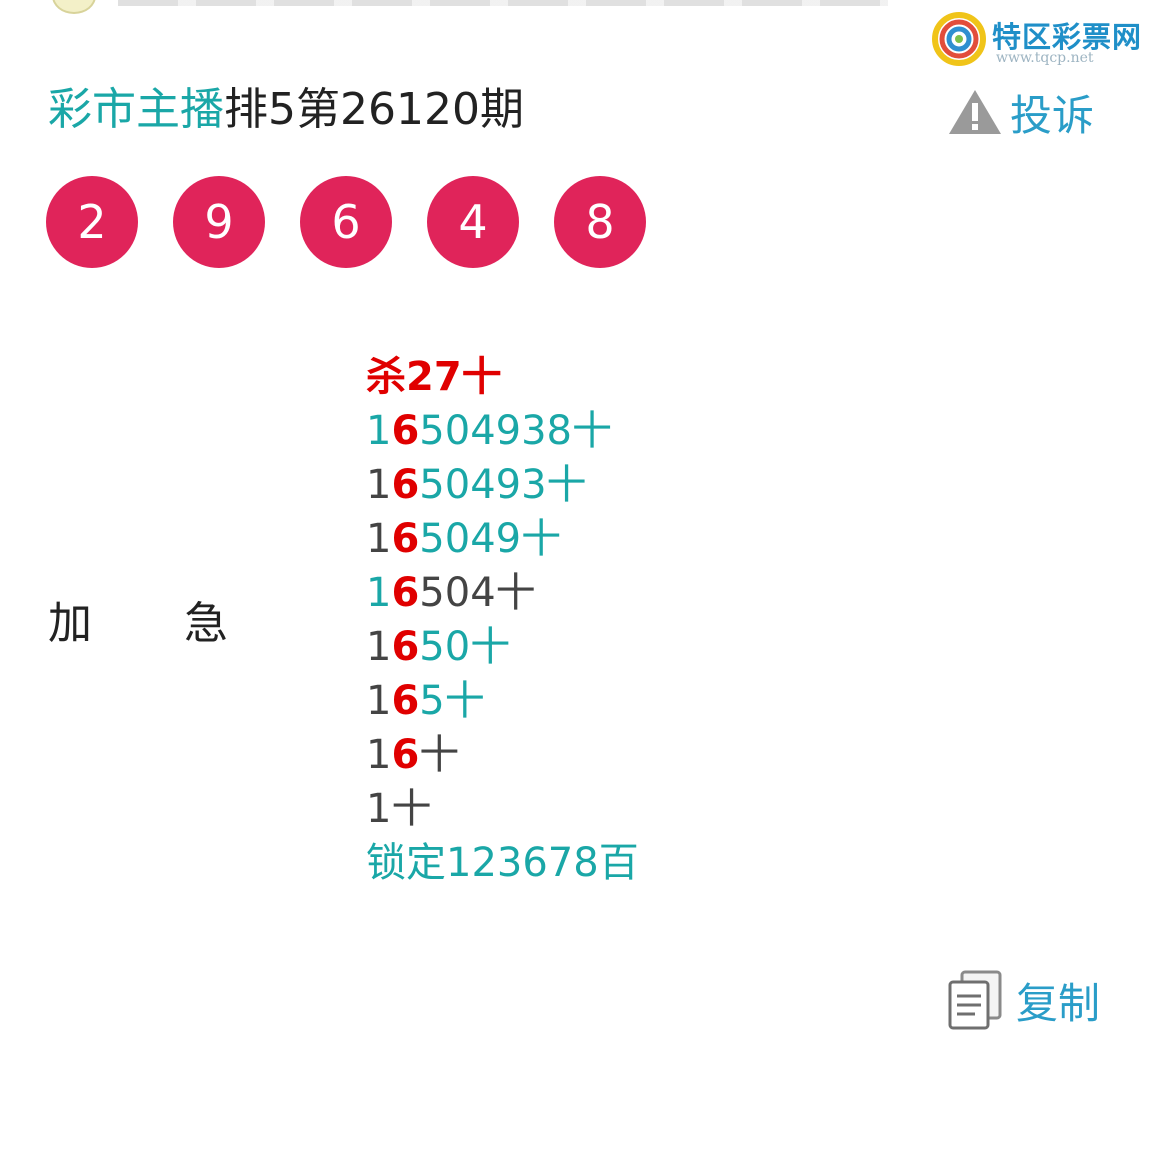 This screenshot has height=1151, width=1152. Describe the element at coordinates (439, 755) in the screenshot. I see `prediction-rest: 十` at that location.